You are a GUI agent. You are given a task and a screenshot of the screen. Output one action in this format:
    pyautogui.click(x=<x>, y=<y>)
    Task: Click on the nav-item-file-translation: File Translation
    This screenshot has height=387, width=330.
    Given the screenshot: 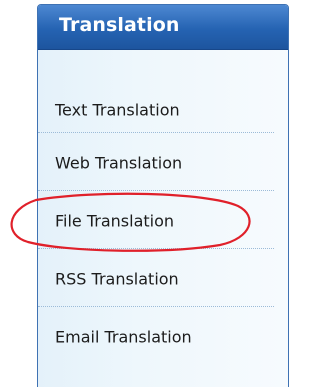 What is the action you would take?
    pyautogui.click(x=156, y=220)
    